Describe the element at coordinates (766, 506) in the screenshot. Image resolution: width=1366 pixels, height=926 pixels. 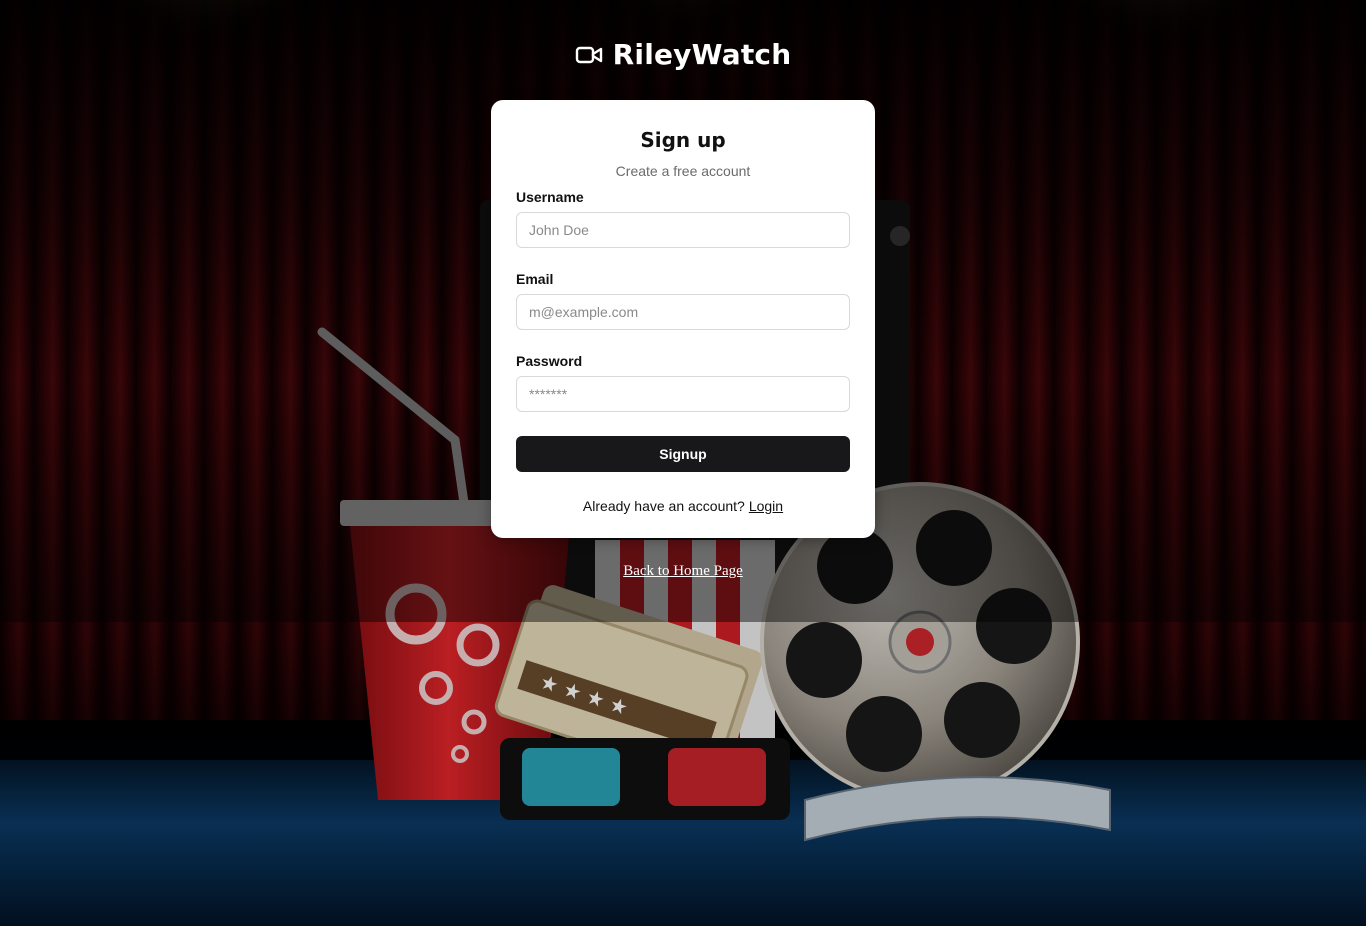
I see `login-link: Login` at that location.